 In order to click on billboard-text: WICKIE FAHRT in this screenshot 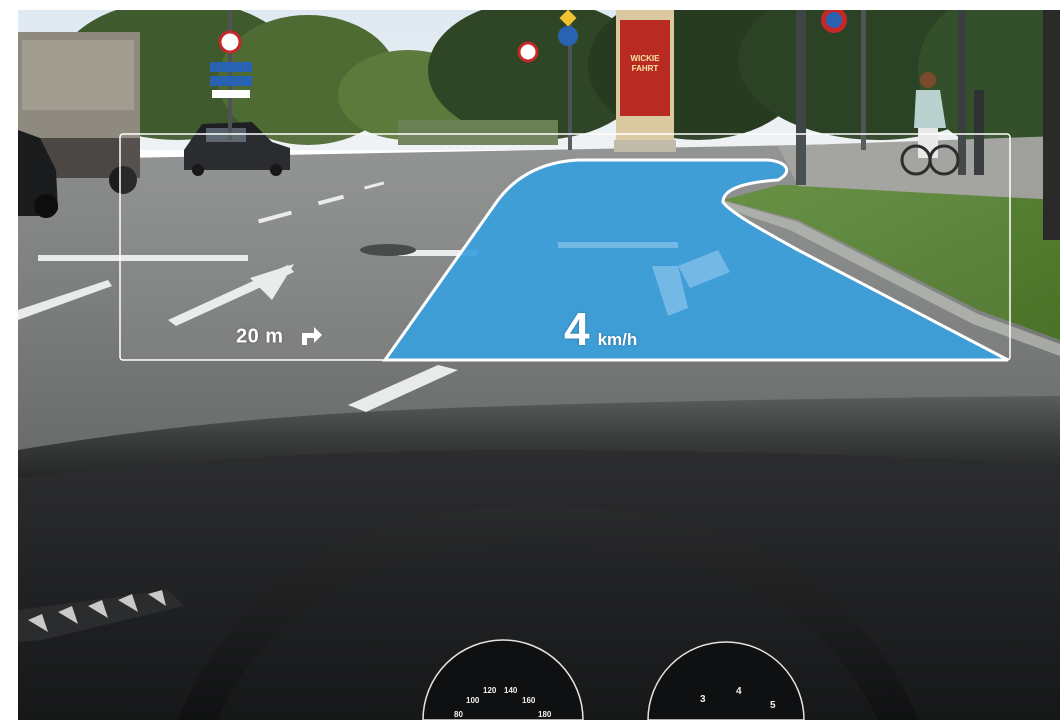, I will do `click(645, 63)`.